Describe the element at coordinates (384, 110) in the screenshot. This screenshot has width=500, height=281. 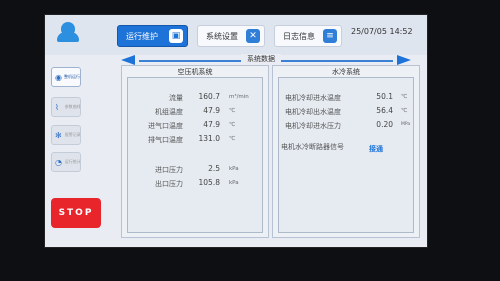
I see `row-value: 56.4` at that location.